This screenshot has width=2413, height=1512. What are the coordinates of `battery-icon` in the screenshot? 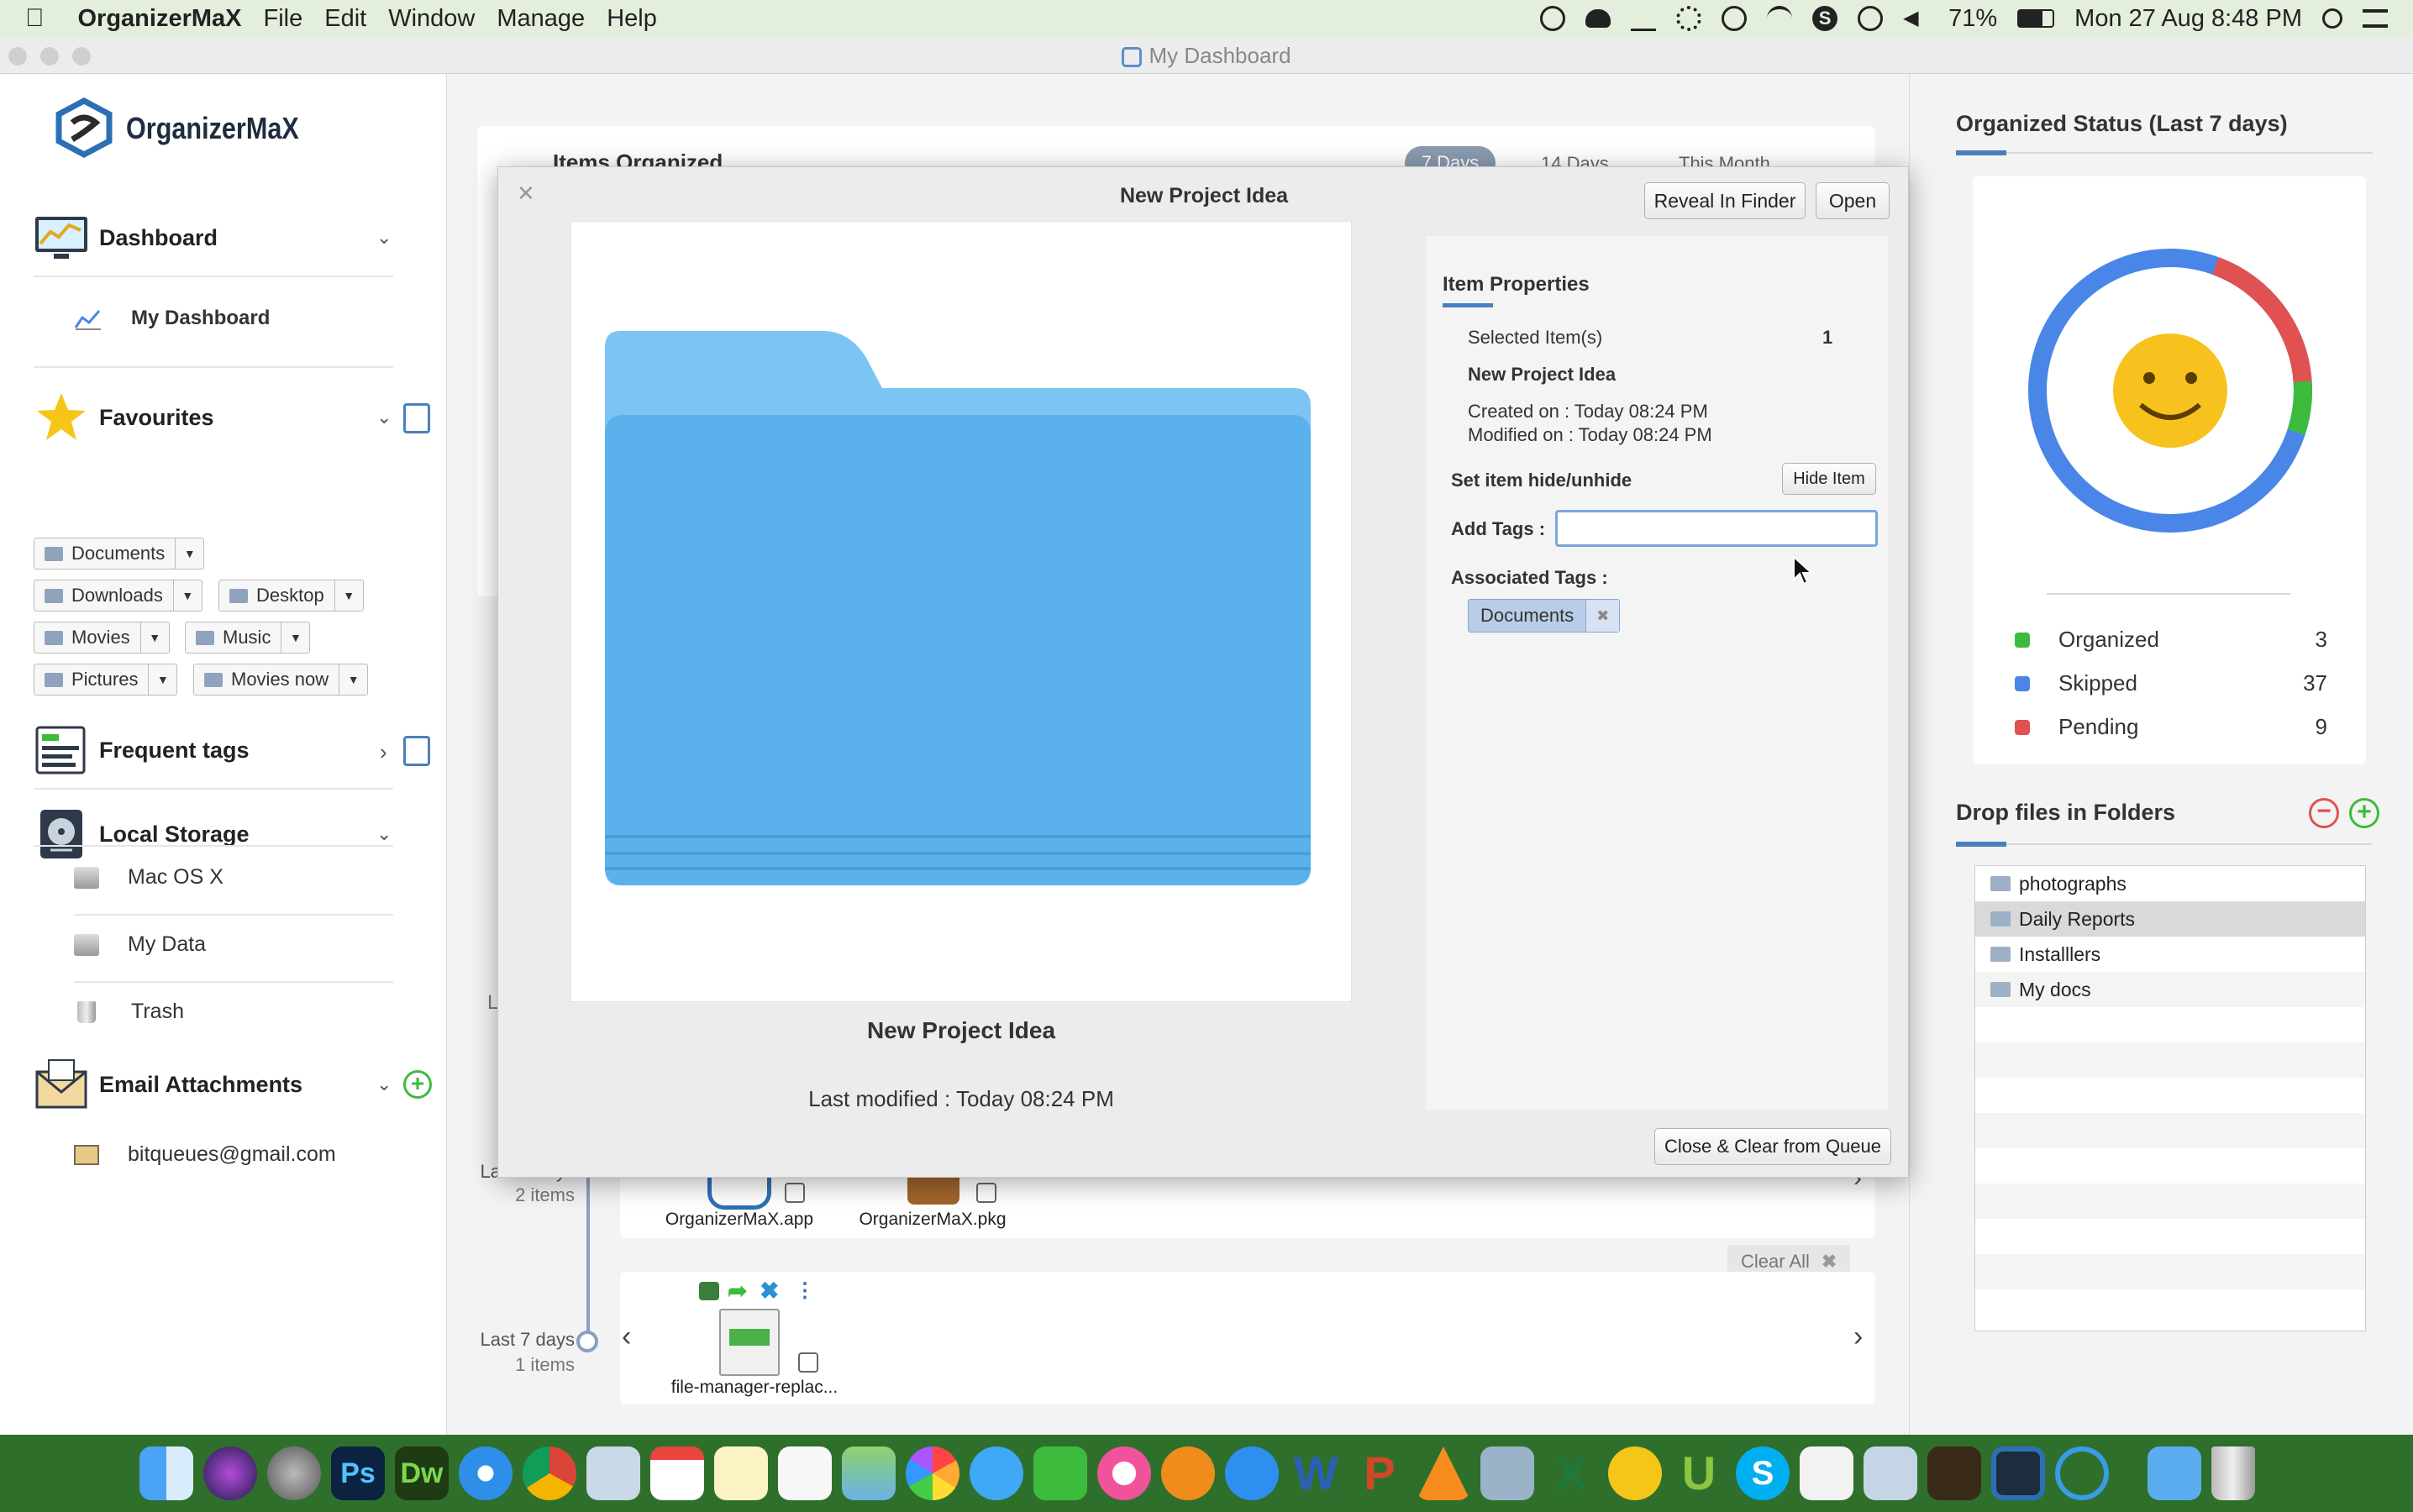 It's located at (2036, 18).